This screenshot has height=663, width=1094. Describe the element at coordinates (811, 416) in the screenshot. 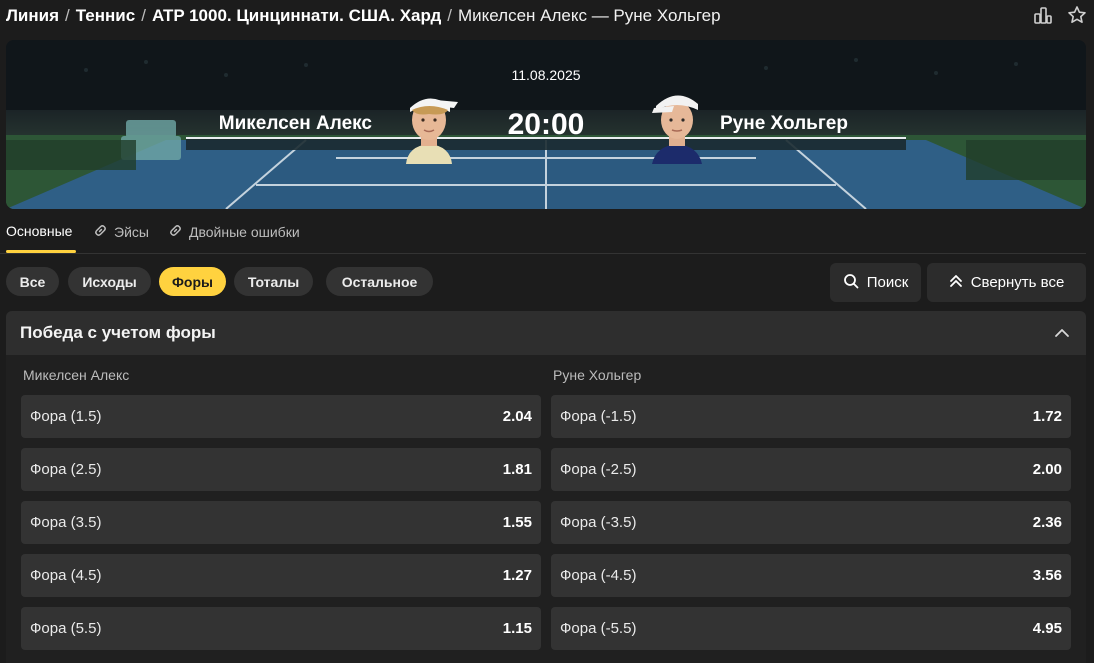

I see `odds-button: Фора (-1.5) 1.72` at that location.